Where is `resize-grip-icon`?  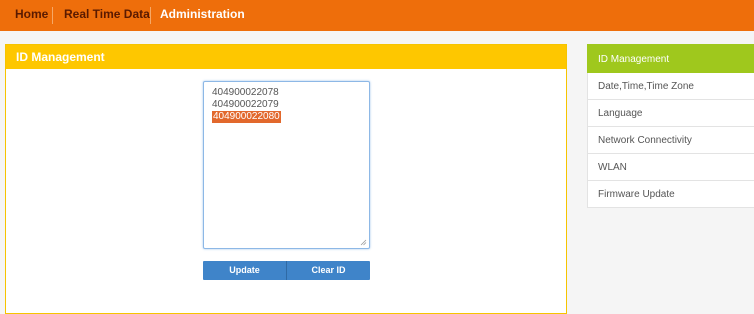 resize-grip-icon is located at coordinates (363, 242).